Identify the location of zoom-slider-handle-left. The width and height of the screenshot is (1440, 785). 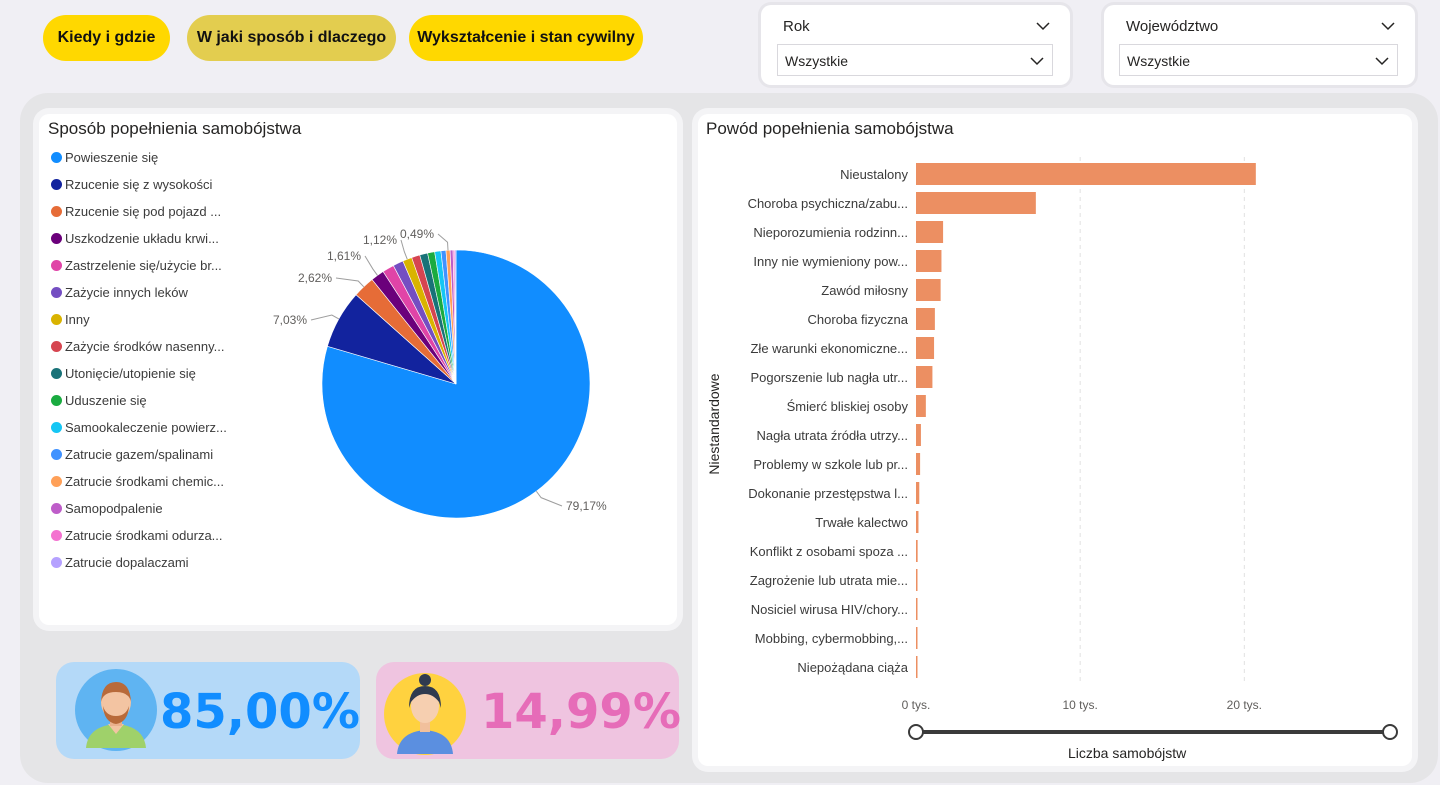
(916, 732).